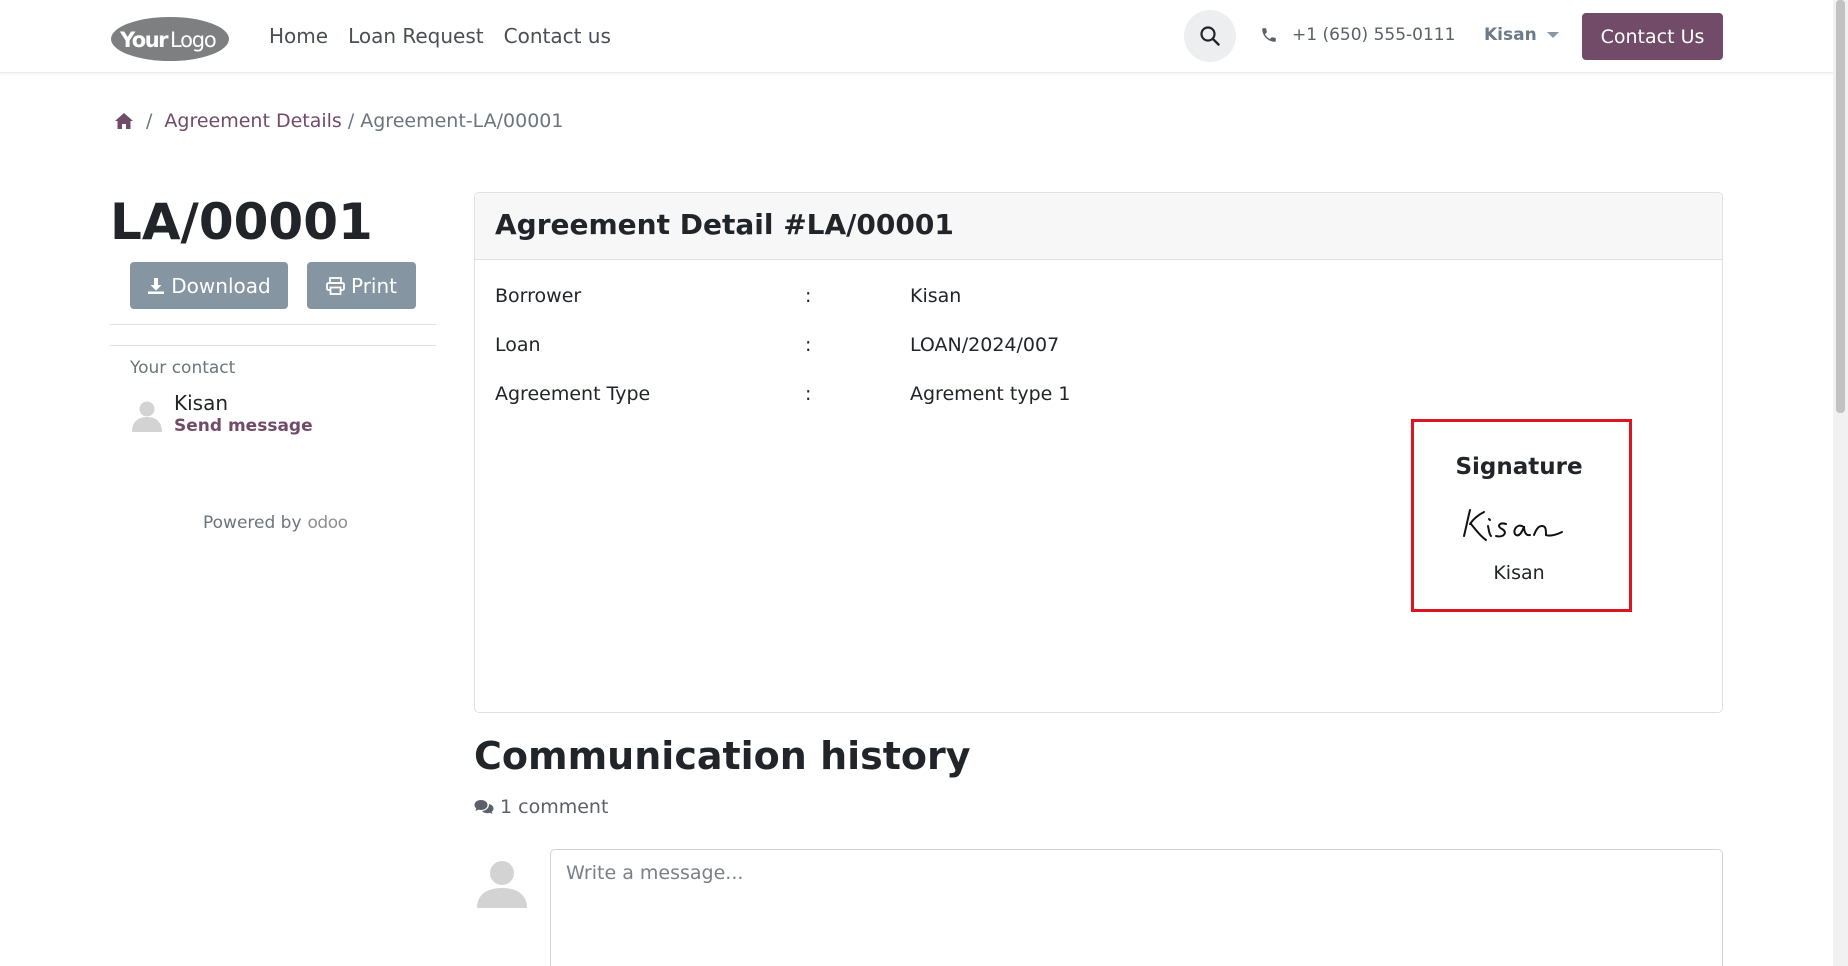 Image resolution: width=1848 pixels, height=966 pixels. I want to click on svg-text: Your, so click(144, 40).